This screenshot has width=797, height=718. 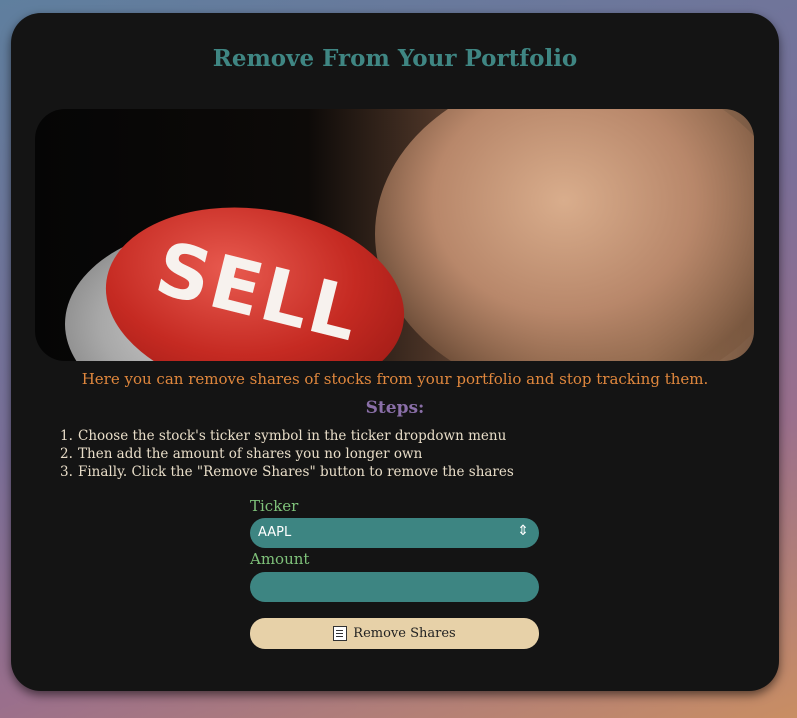 What do you see at coordinates (274, 506) in the screenshot?
I see `ticker-label: Ticker` at bounding box center [274, 506].